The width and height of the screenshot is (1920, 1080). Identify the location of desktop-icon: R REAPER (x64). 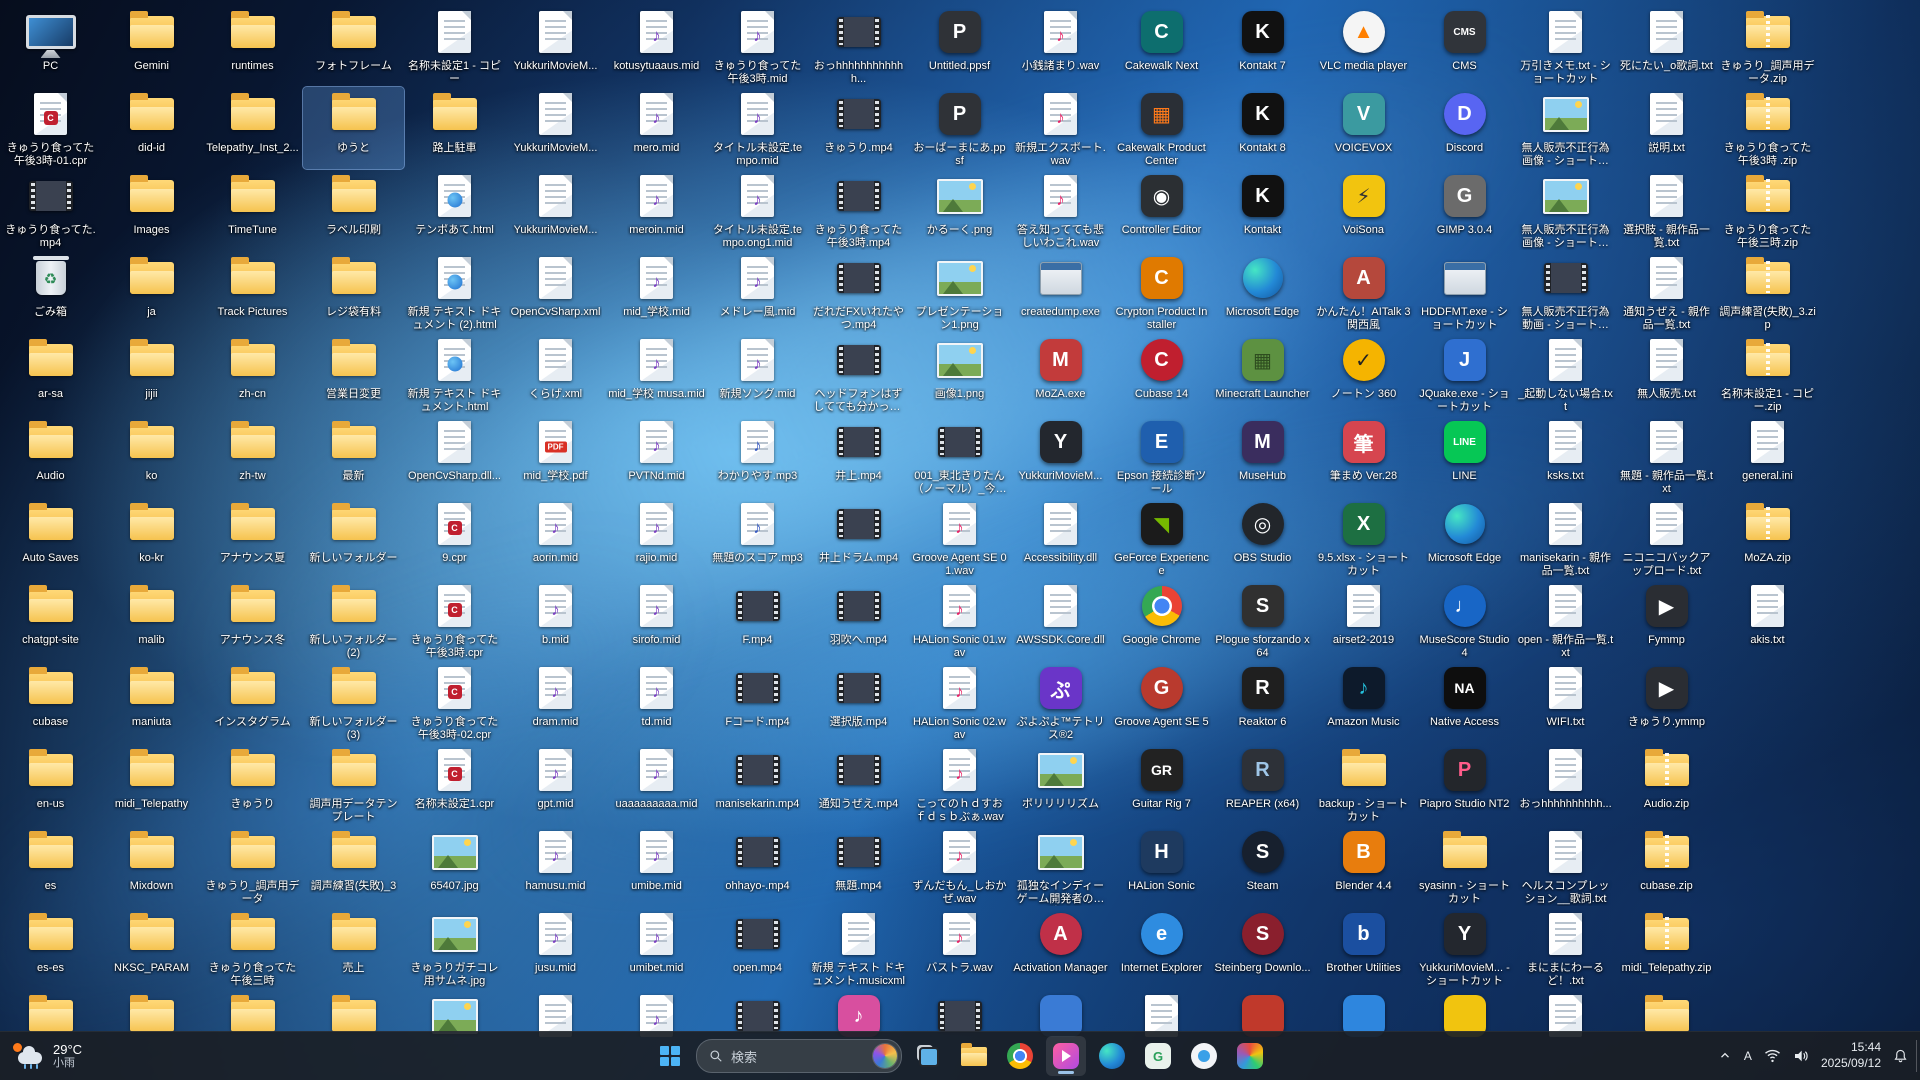
(1262, 784).